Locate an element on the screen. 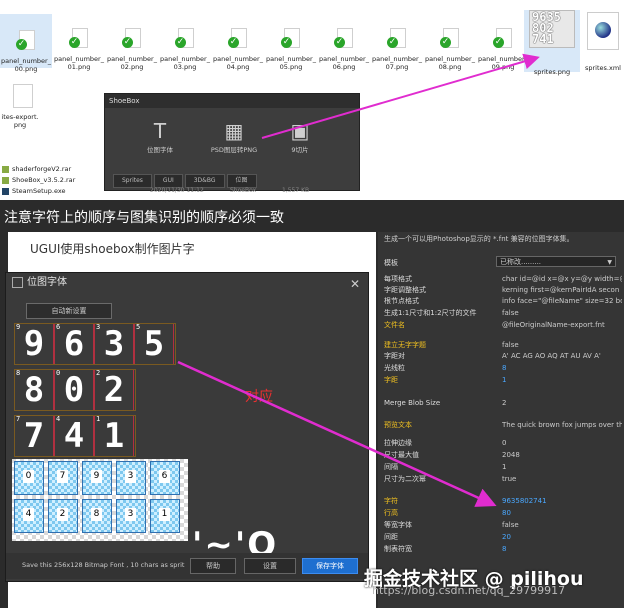 Image resolution: width=624 pixels, height=608 pixels. file-item-sprites-png: 9635 802 741 sprites.png is located at coordinates (552, 43).